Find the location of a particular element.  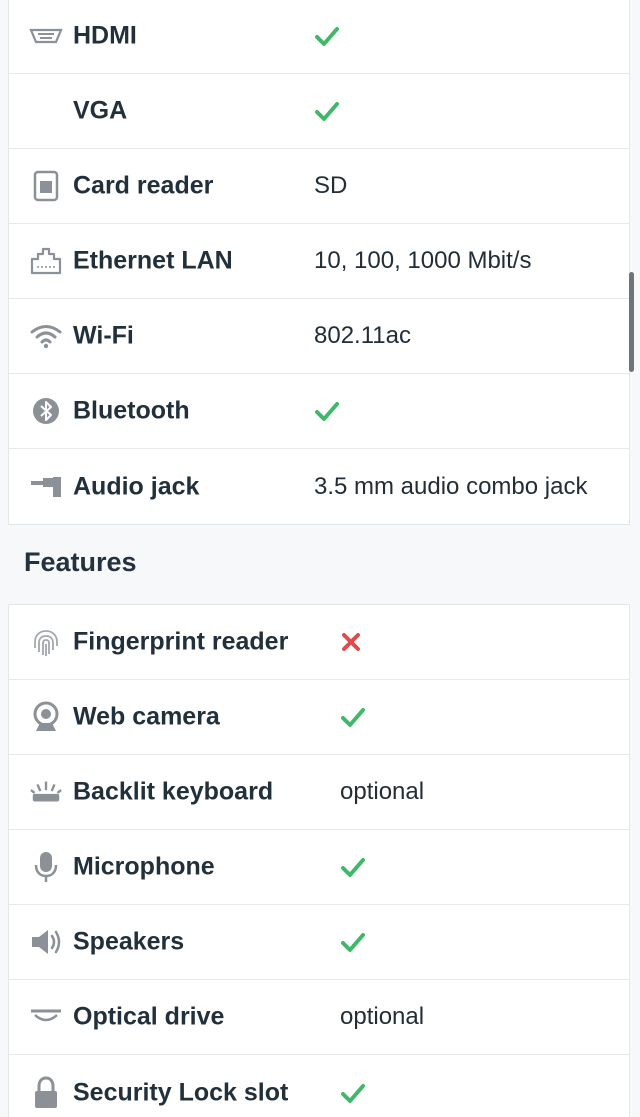

spec-row-hdmi: HDMI is located at coordinates (319, 37).